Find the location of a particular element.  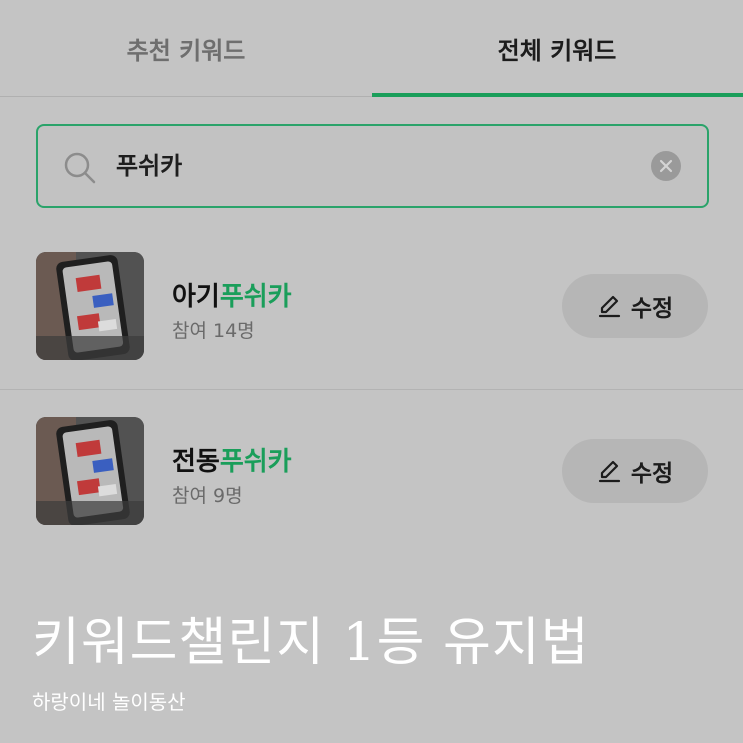

keyword-tabs: 추천 키워드 전체 키워드 is located at coordinates (371, 48).